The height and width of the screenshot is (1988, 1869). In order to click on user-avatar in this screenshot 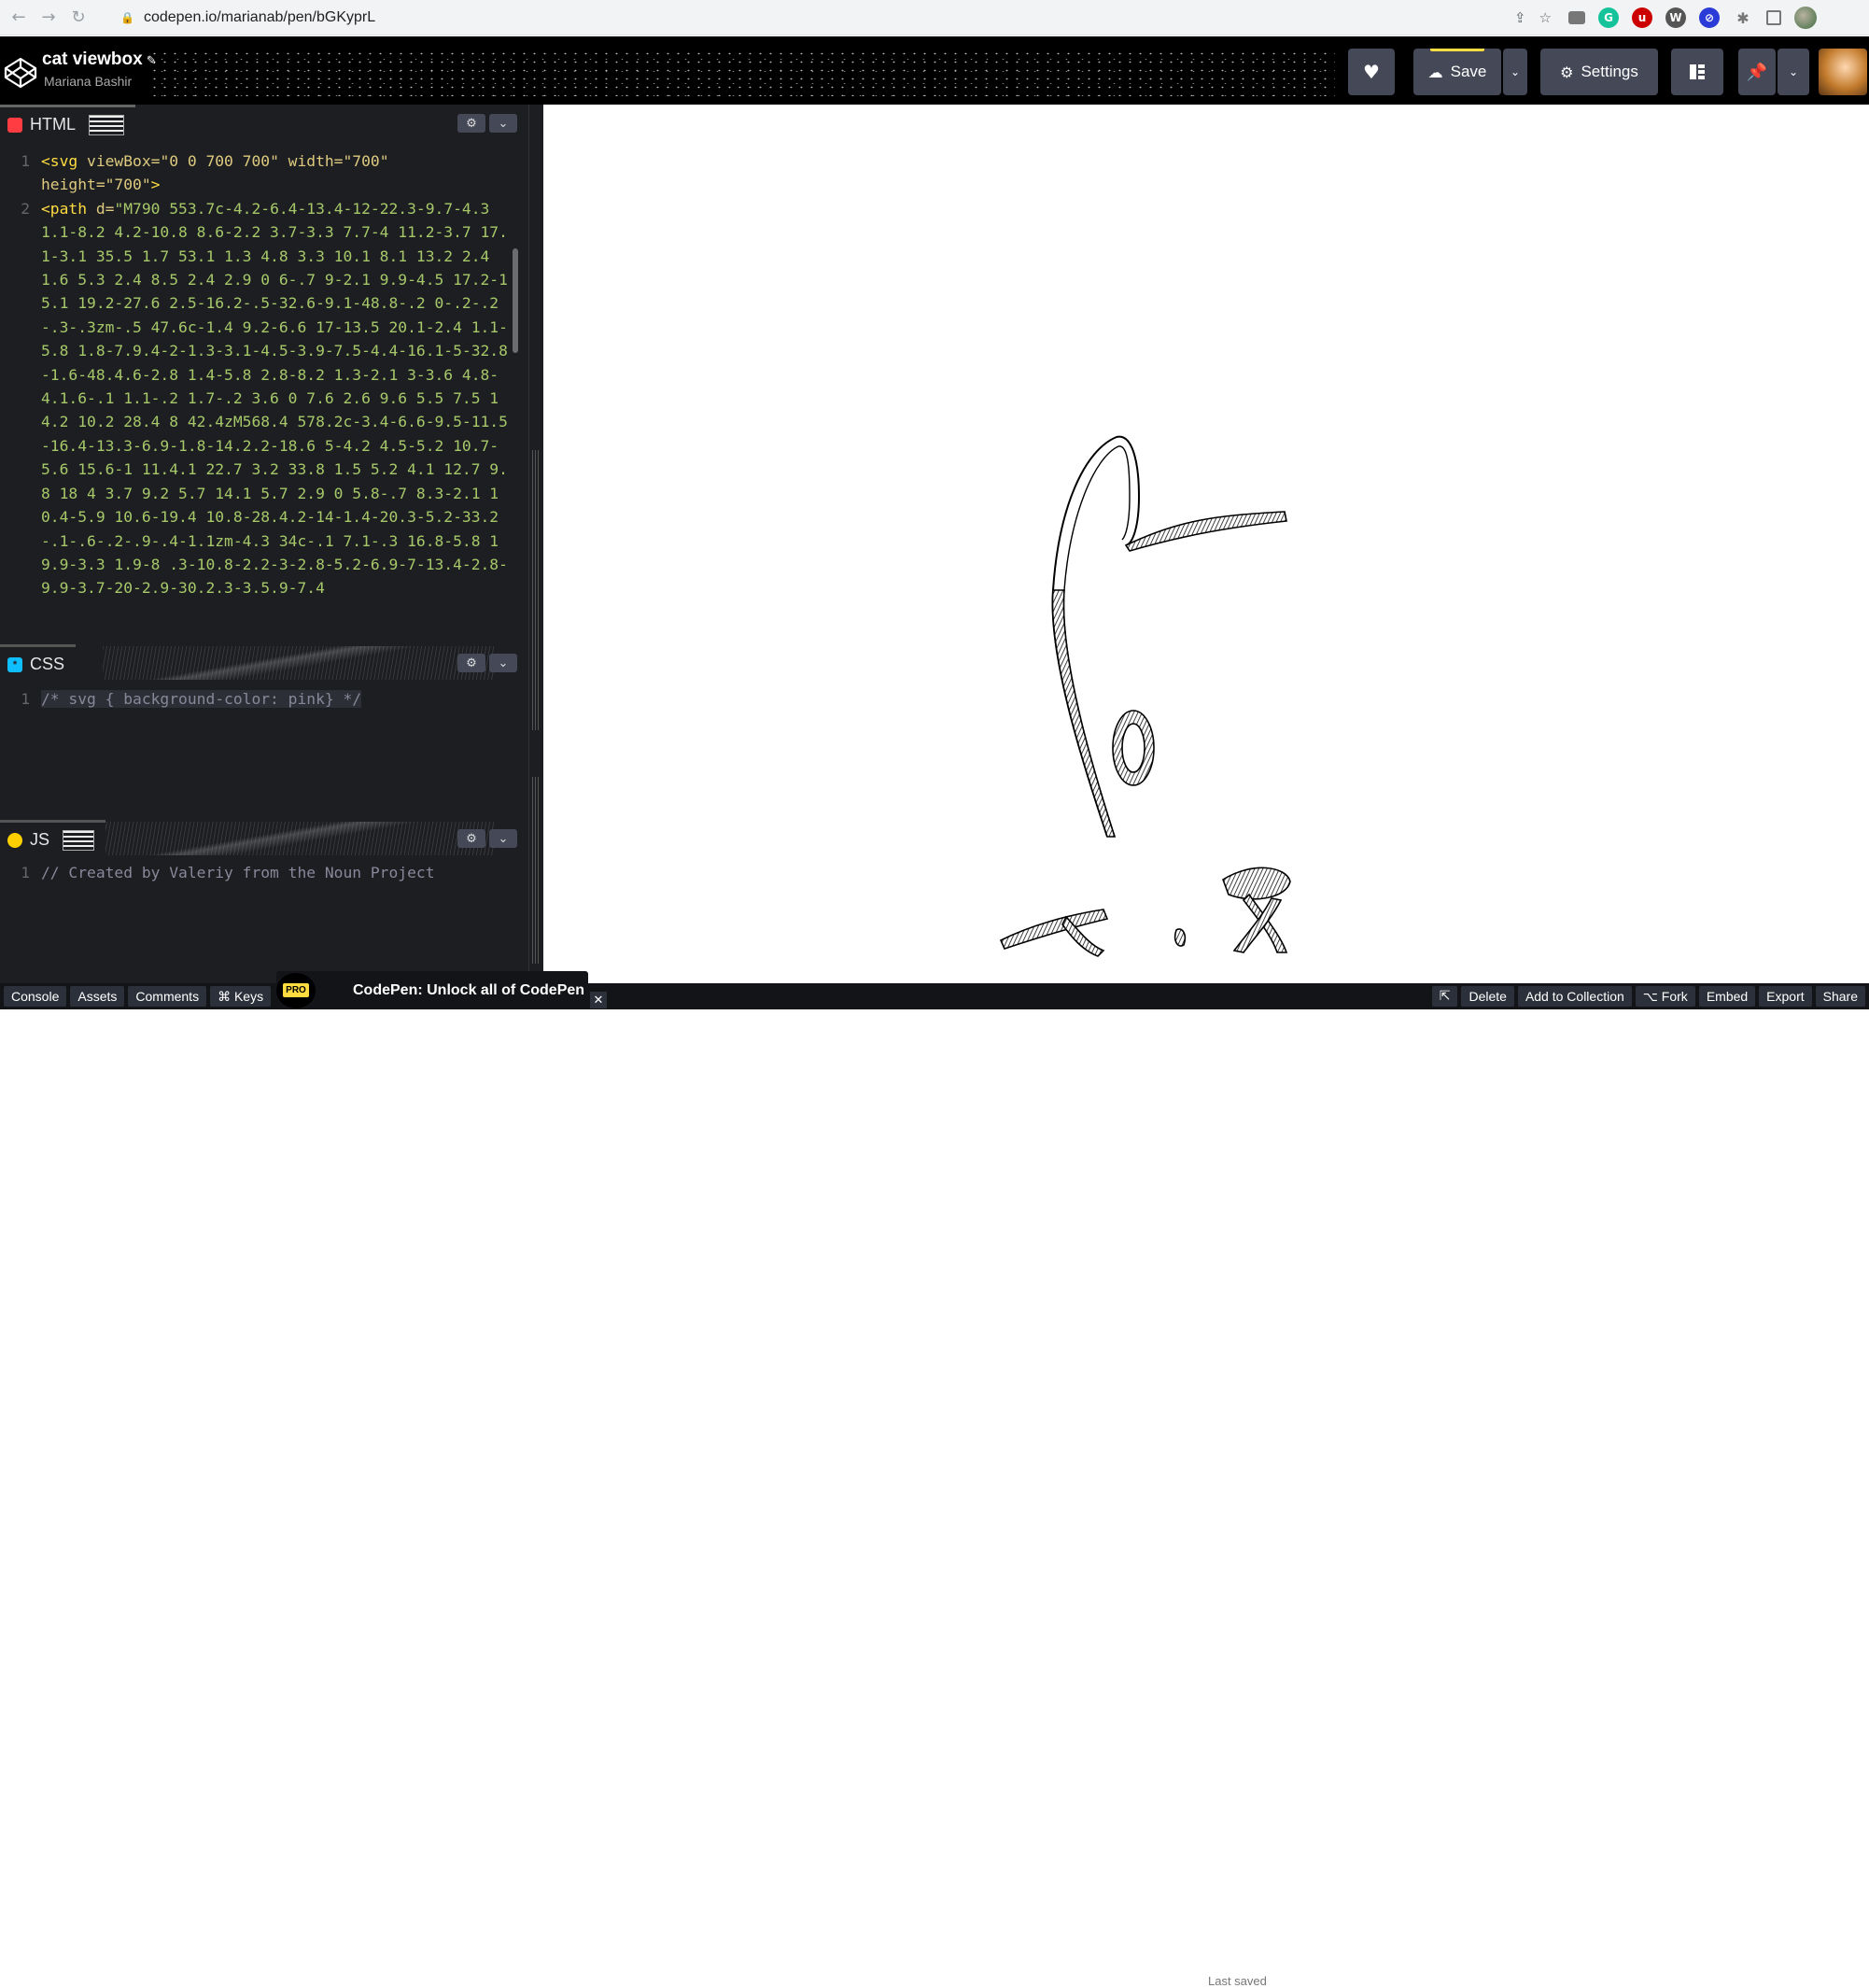, I will do `click(1843, 72)`.